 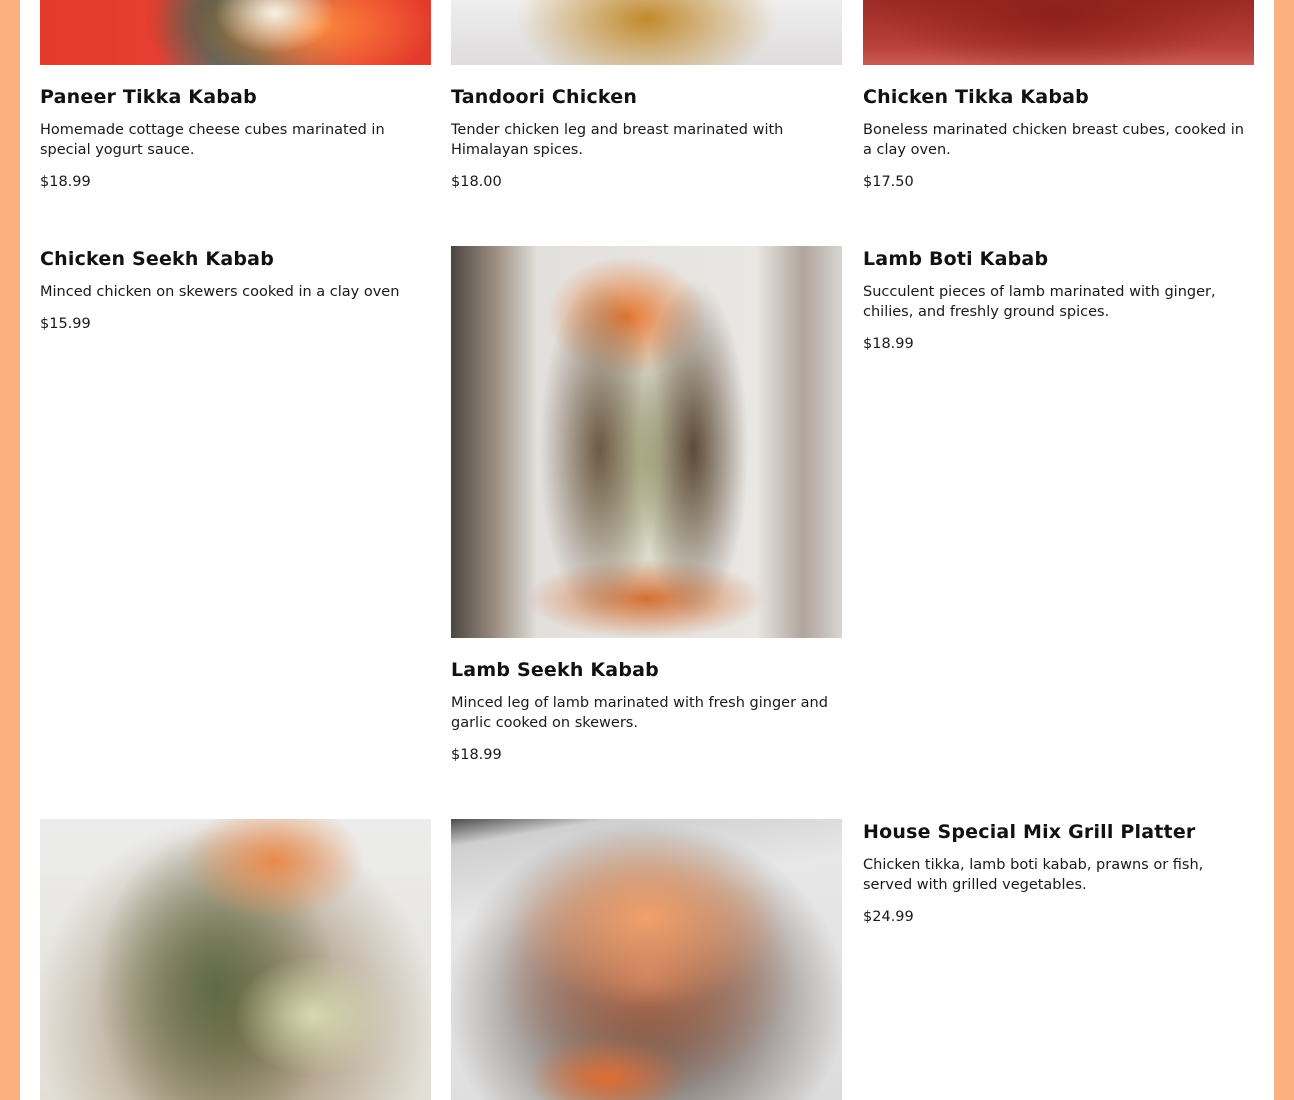 I want to click on item-price: $18.00, so click(x=476, y=182).